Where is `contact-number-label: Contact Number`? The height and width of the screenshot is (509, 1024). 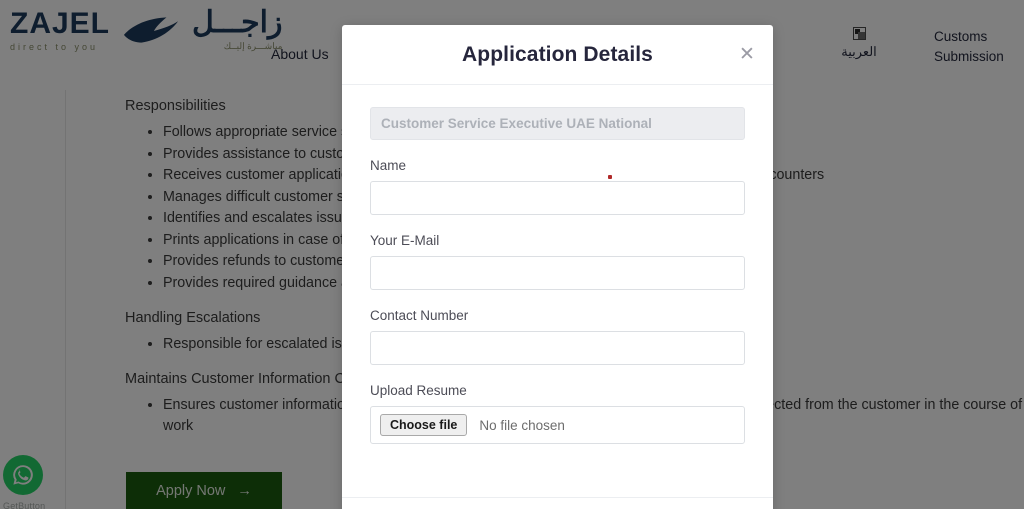
contact-number-label: Contact Number is located at coordinates (419, 315).